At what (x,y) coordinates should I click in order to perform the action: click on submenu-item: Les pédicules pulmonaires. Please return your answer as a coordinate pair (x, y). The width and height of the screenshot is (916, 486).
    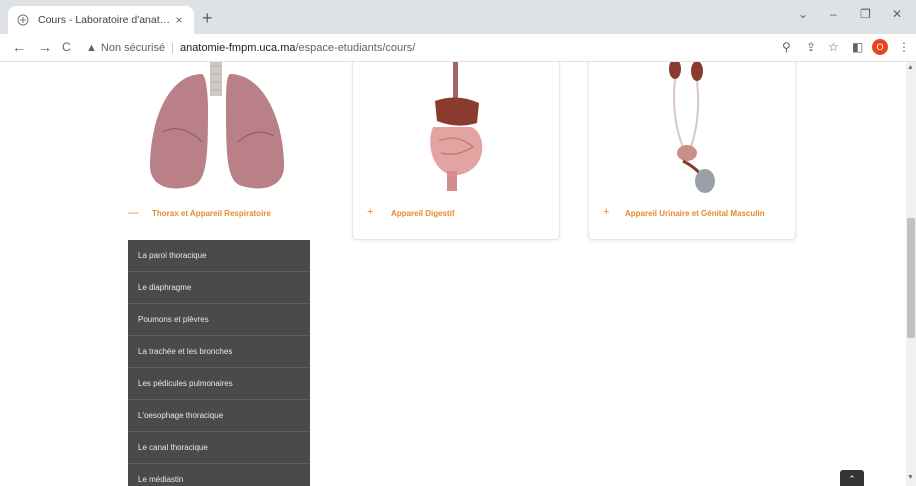
    Looking at the image, I should click on (219, 384).